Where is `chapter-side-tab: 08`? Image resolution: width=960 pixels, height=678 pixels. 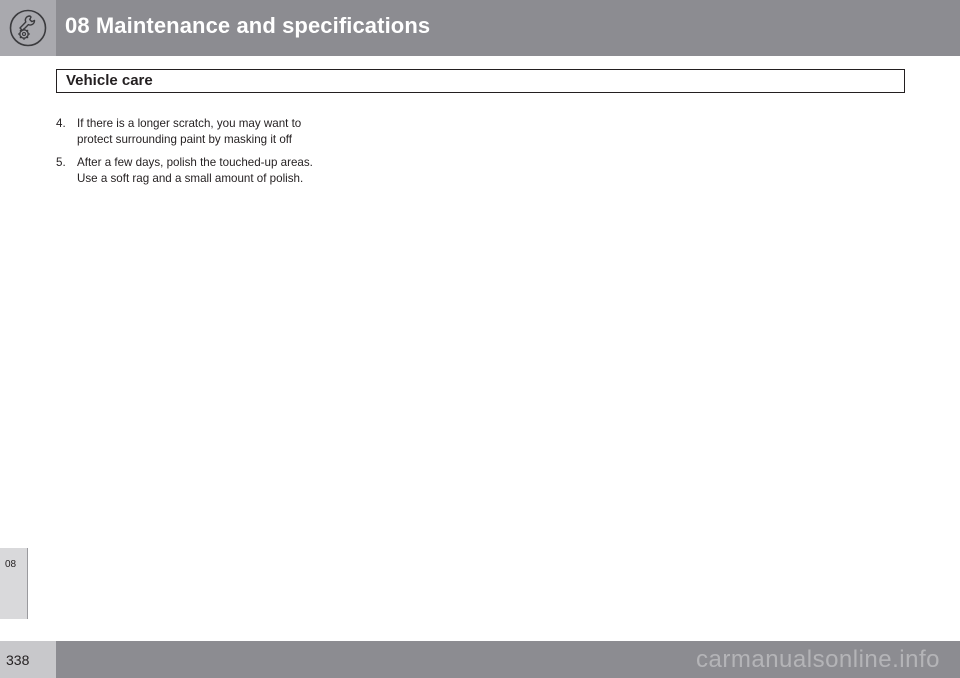 chapter-side-tab: 08 is located at coordinates (14, 583).